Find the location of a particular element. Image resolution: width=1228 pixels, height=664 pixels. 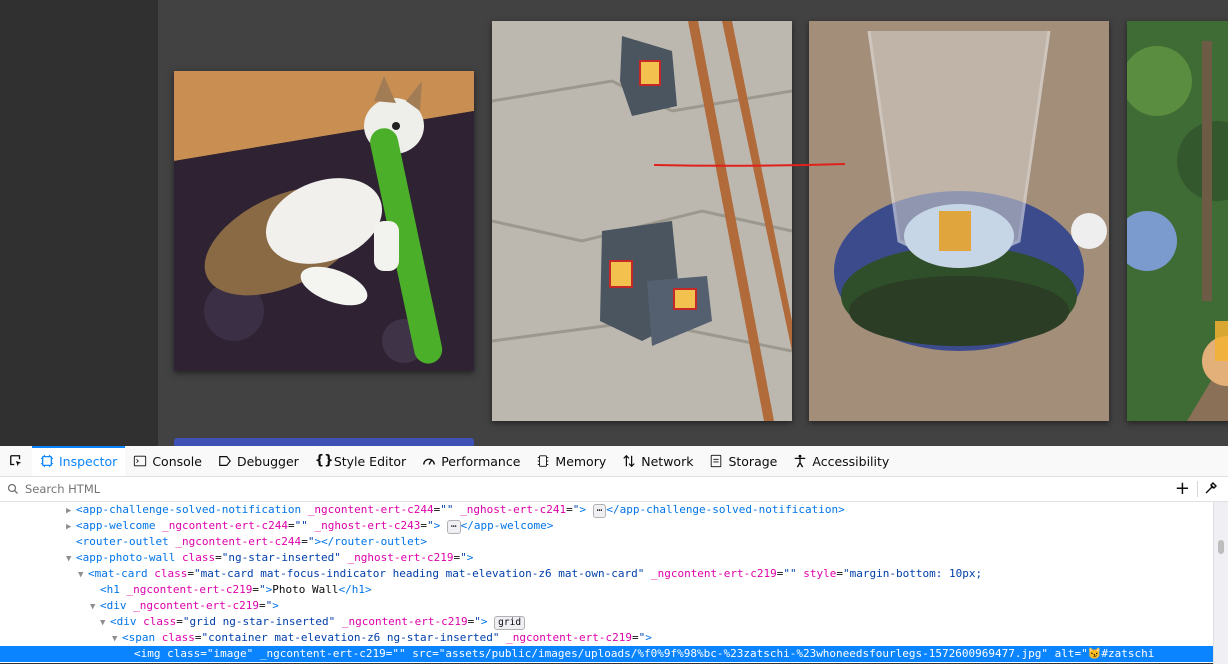

tab-label: Network is located at coordinates (667, 461).